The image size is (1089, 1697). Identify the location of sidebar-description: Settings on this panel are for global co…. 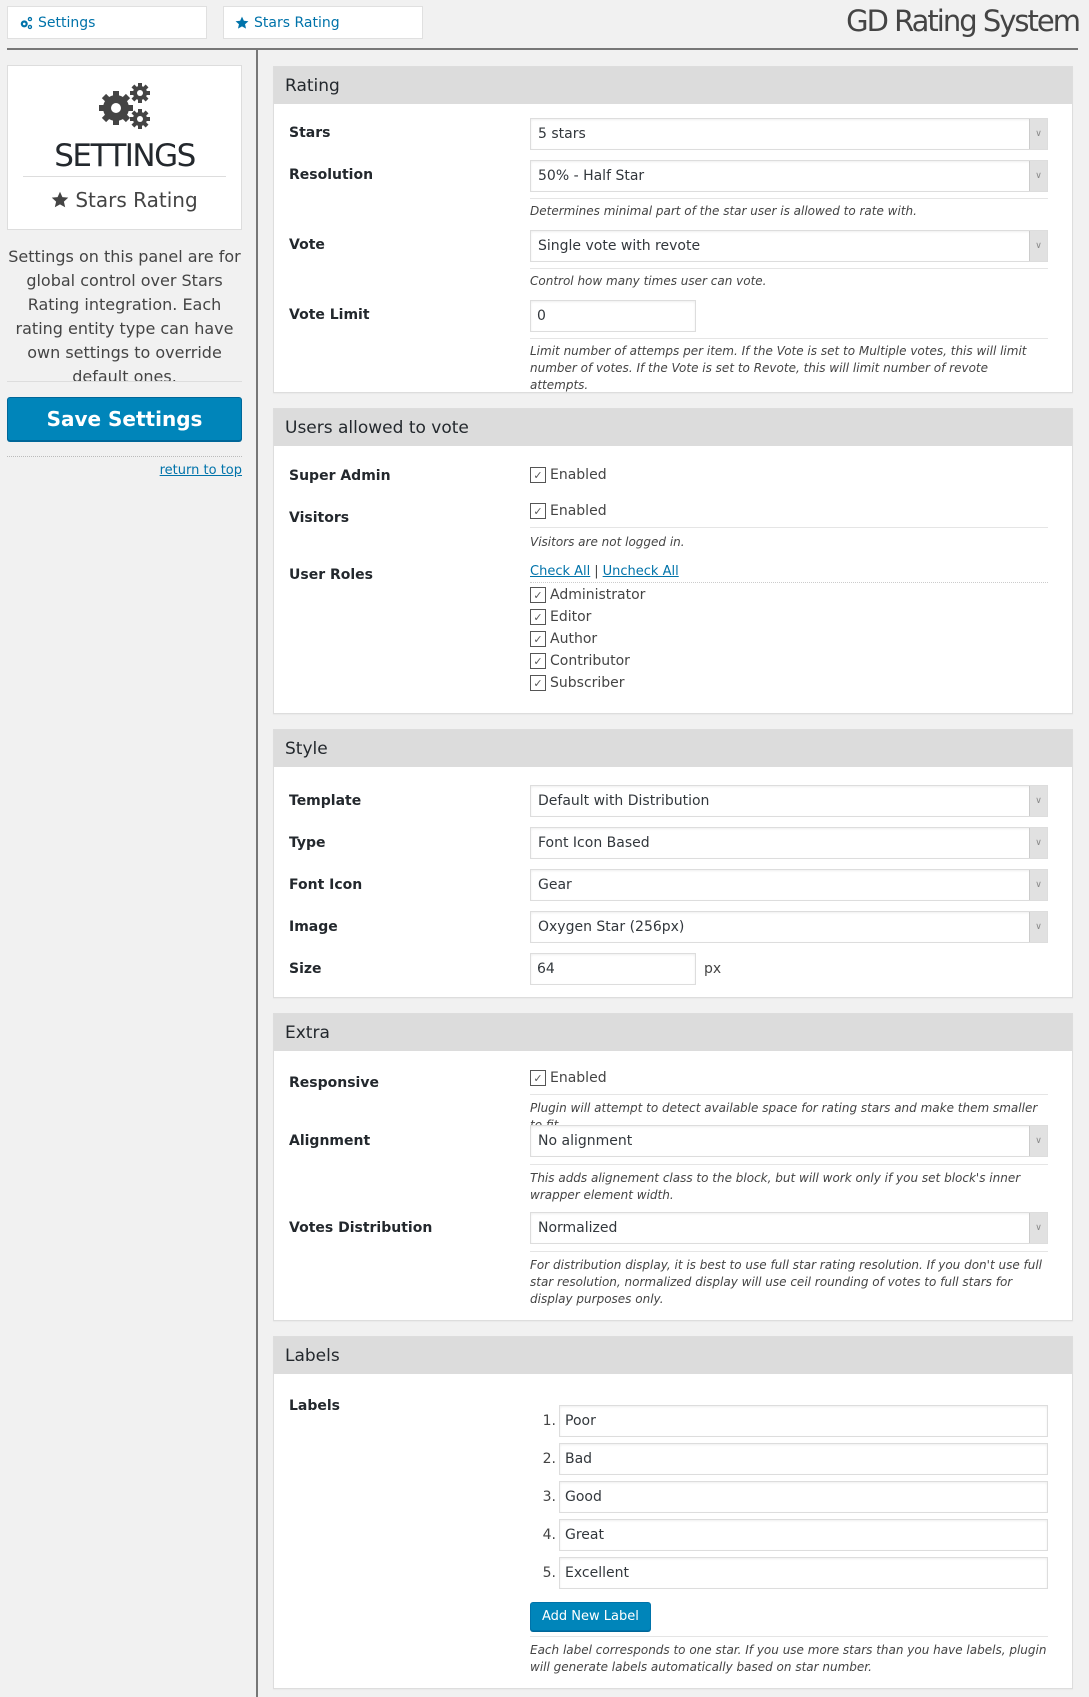
(124, 316).